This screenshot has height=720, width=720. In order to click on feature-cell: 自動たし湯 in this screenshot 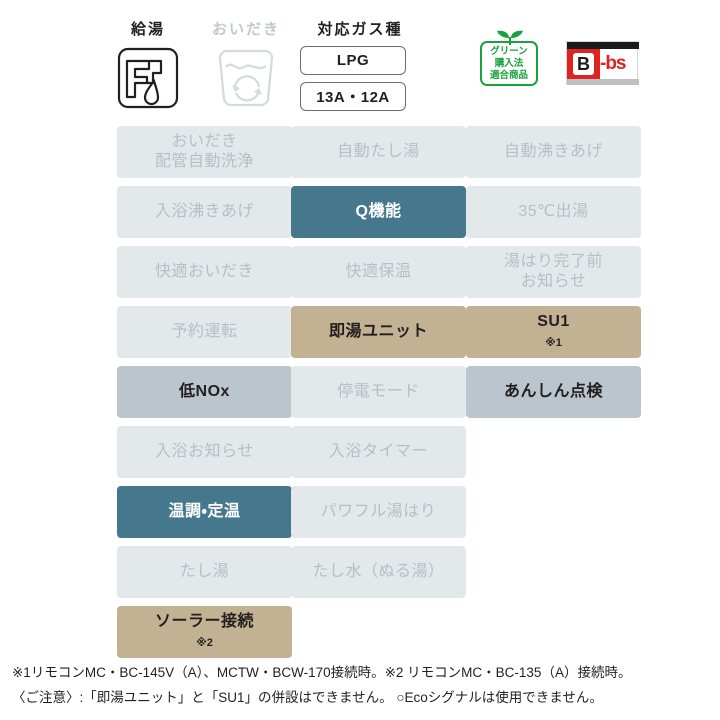, I will do `click(378, 152)`.